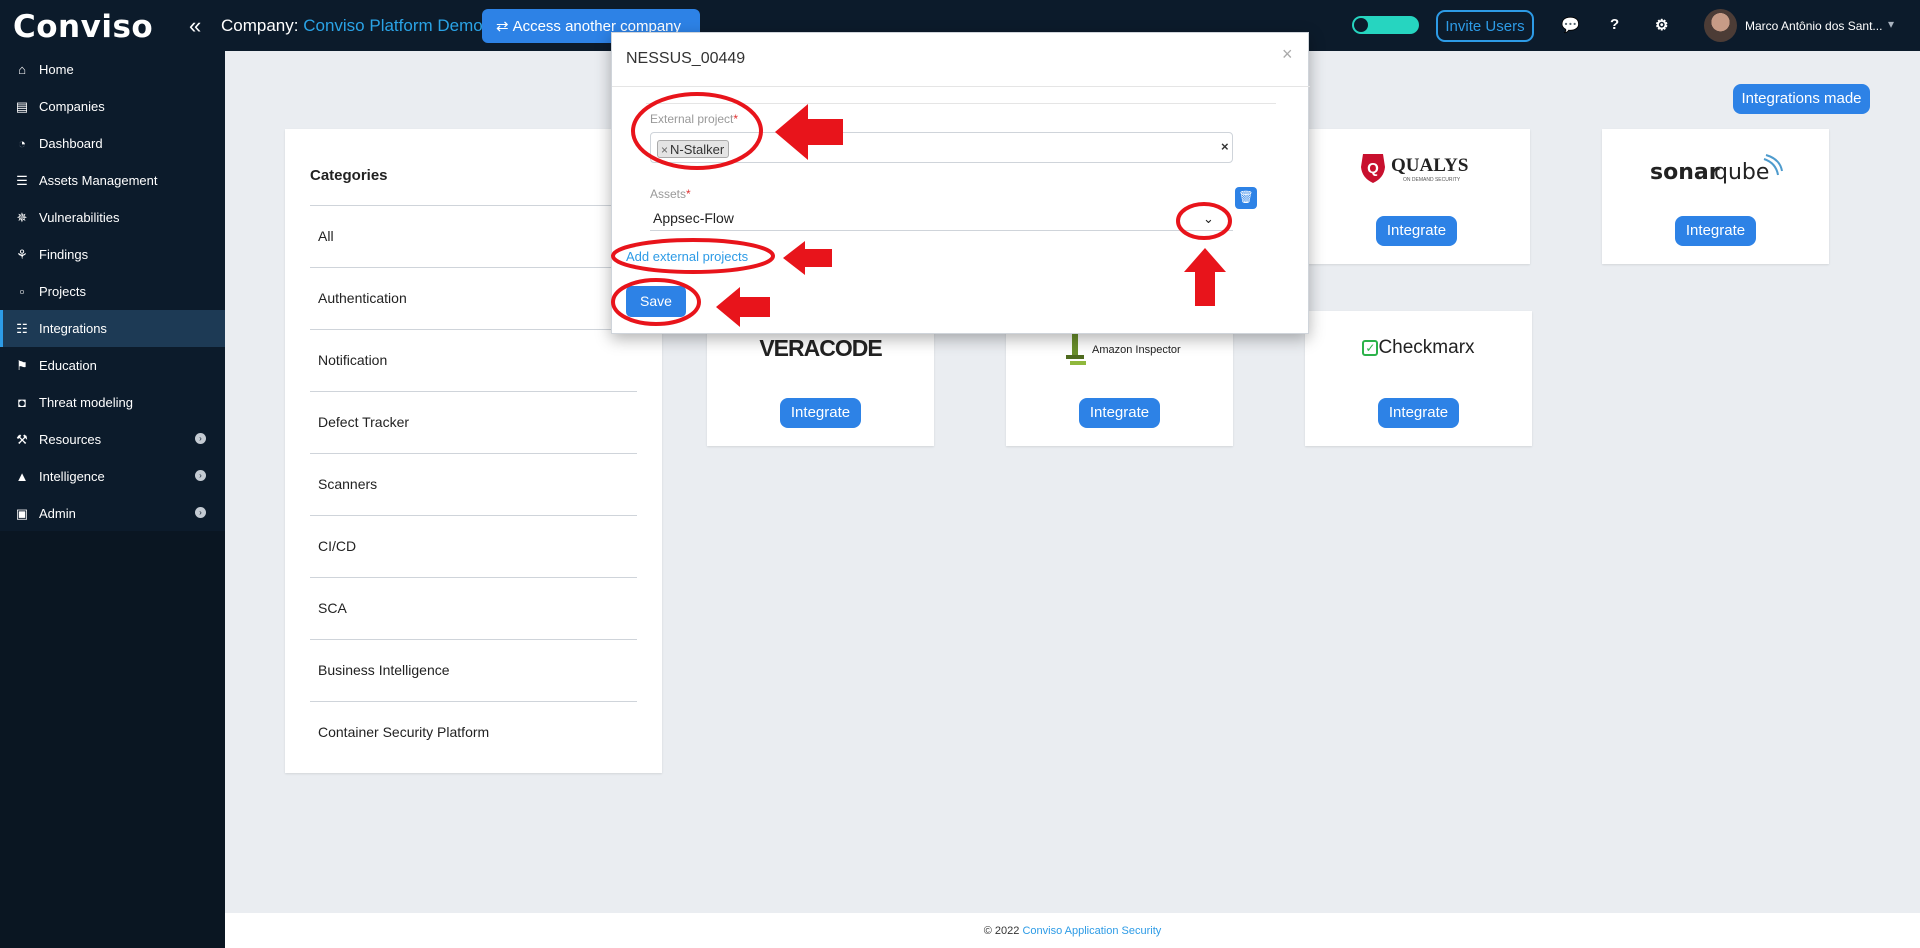  I want to click on card-qualys: Q QUALYS ON DEMAND SECURITY Integrate, so click(1416, 196).